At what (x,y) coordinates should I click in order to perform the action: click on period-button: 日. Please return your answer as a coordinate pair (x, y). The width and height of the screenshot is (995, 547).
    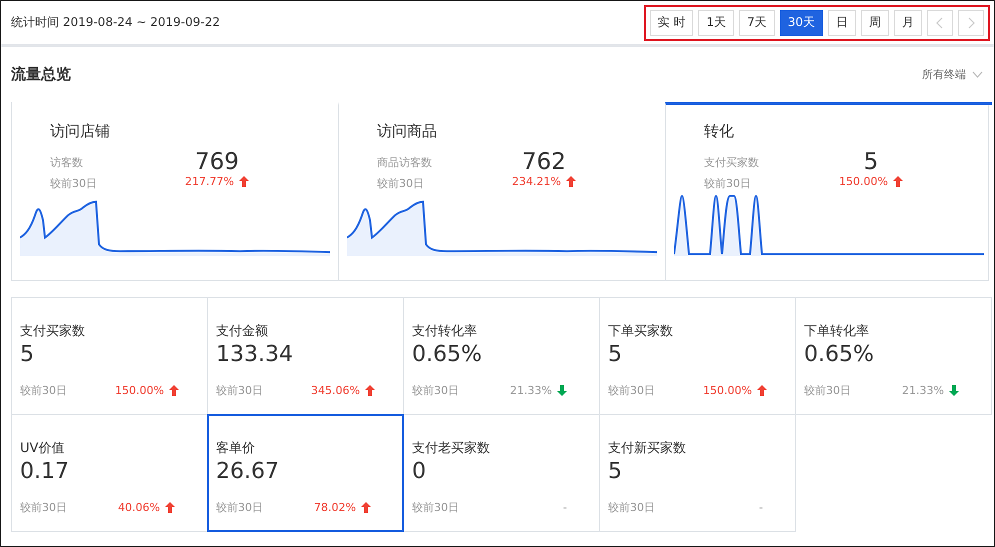
    Looking at the image, I should click on (842, 23).